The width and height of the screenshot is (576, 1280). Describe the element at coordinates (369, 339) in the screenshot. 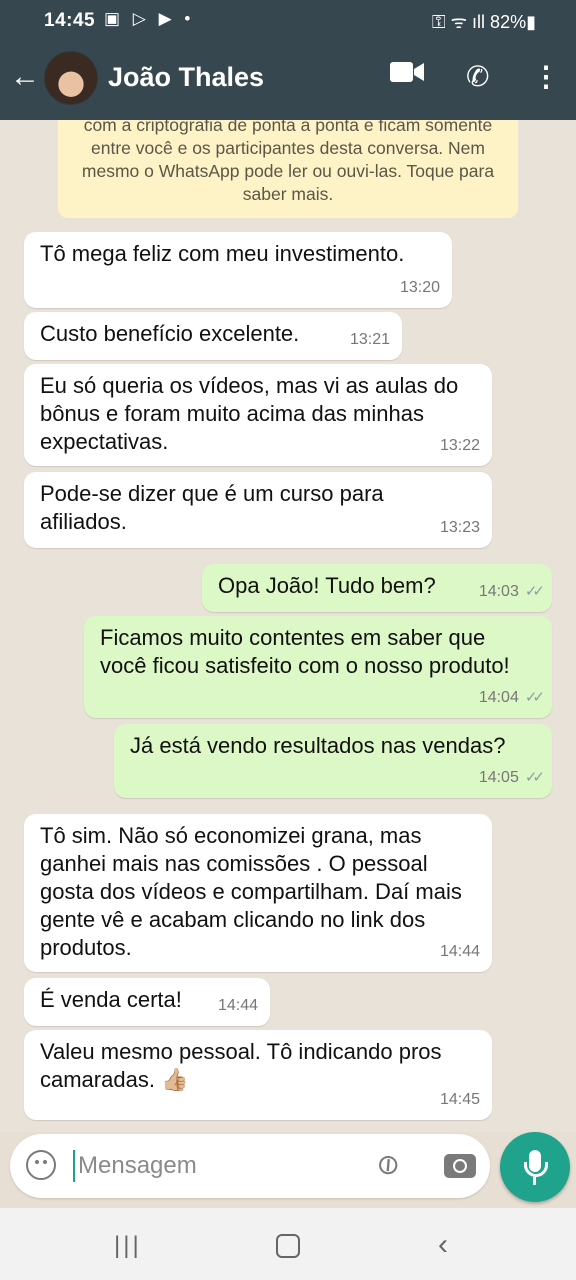

I see `message-time: 13:21` at that location.